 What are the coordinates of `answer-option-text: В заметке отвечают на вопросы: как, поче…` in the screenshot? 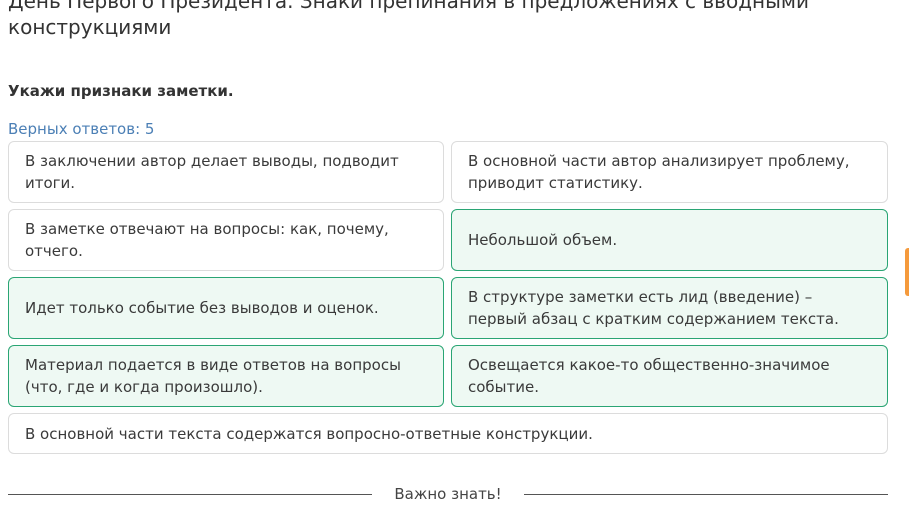 It's located at (207, 240).